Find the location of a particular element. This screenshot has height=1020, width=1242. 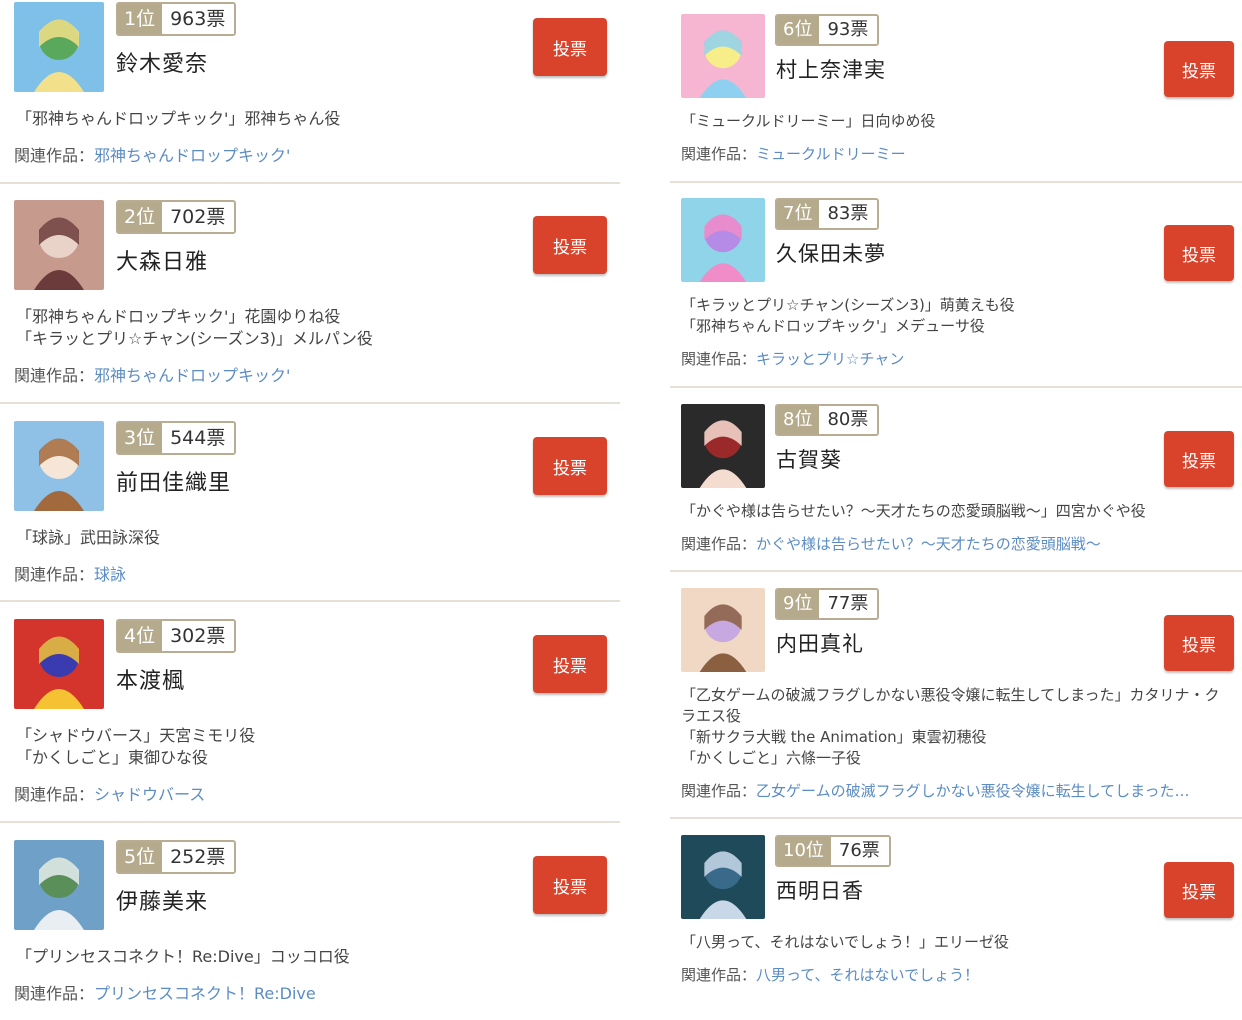

vote-count: 302票 is located at coordinates (198, 636).